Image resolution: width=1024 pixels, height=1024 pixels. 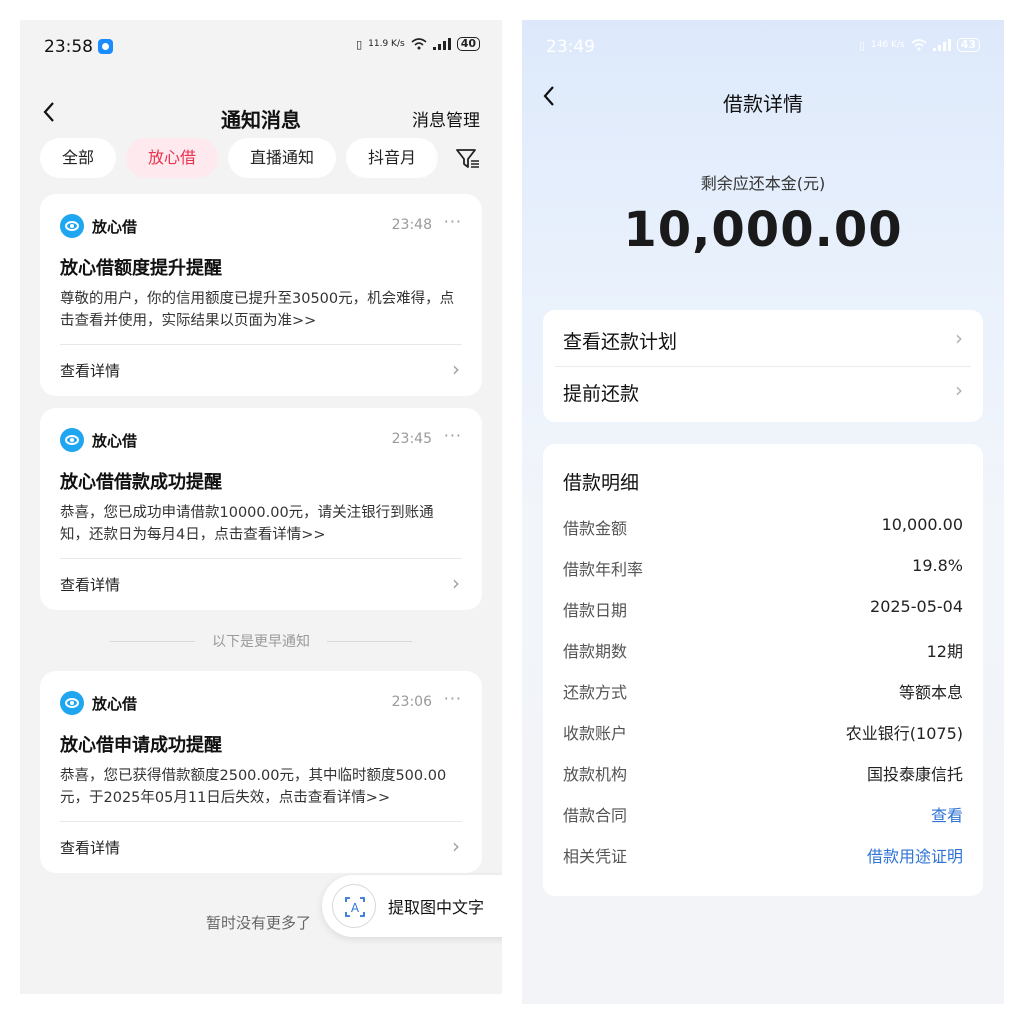 What do you see at coordinates (763, 568) in the screenshot?
I see `detail-row: 借款年利率 19.8%` at bounding box center [763, 568].